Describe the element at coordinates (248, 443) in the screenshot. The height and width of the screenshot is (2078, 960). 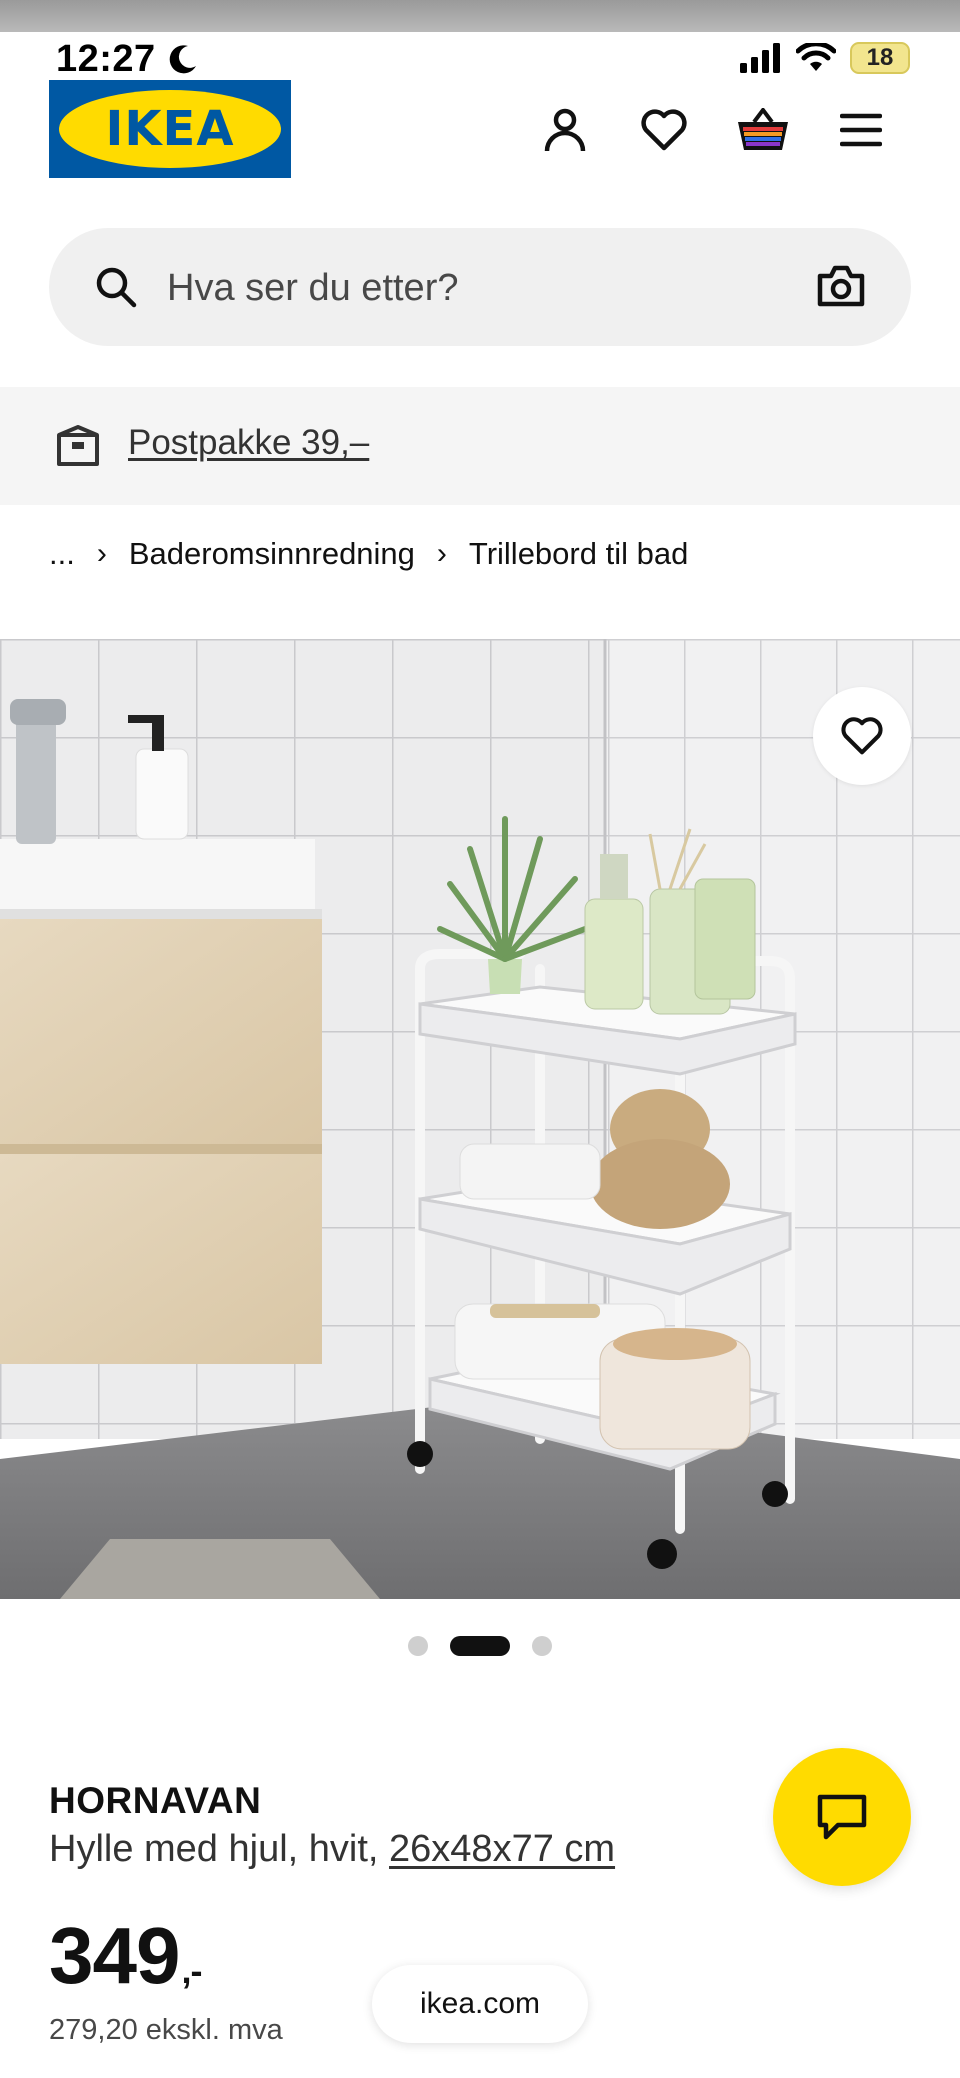
I see `delivery-link: Postpakke 39,–` at that location.